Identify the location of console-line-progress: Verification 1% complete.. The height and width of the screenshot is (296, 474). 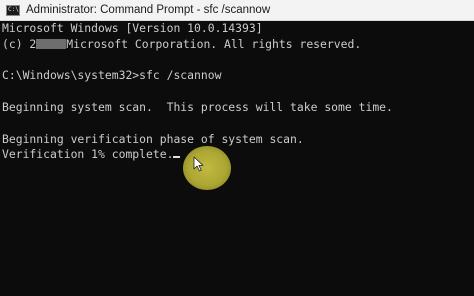
(238, 155).